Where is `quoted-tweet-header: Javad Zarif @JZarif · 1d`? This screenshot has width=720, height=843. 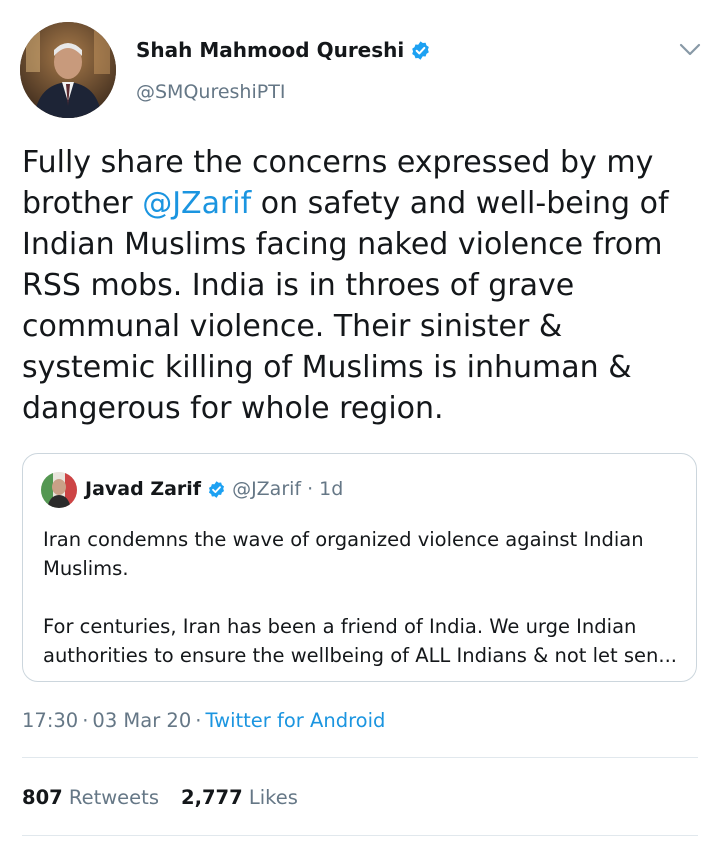 quoted-tweet-header: Javad Zarif @JZarif · 1d is located at coordinates (214, 489).